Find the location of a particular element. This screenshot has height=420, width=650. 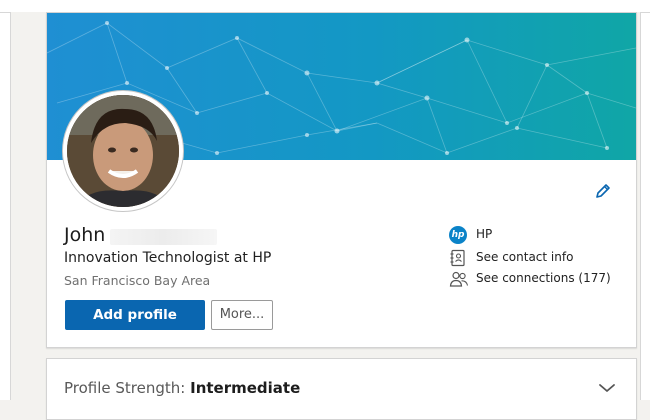

chevron-down-icon is located at coordinates (607, 388).